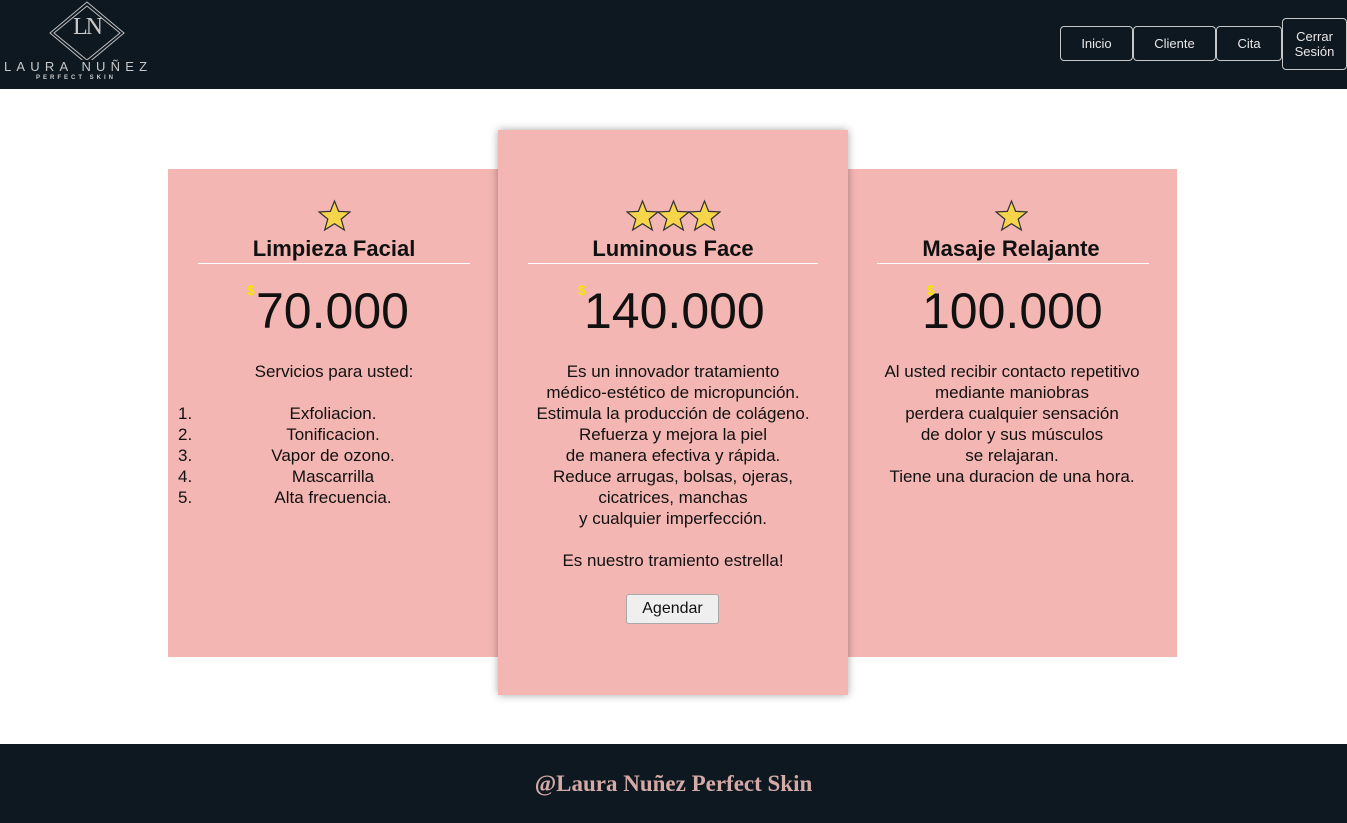 The height and width of the screenshot is (823, 1347). Describe the element at coordinates (88, 27) in the screenshot. I see `logo-monogram: LN` at that location.